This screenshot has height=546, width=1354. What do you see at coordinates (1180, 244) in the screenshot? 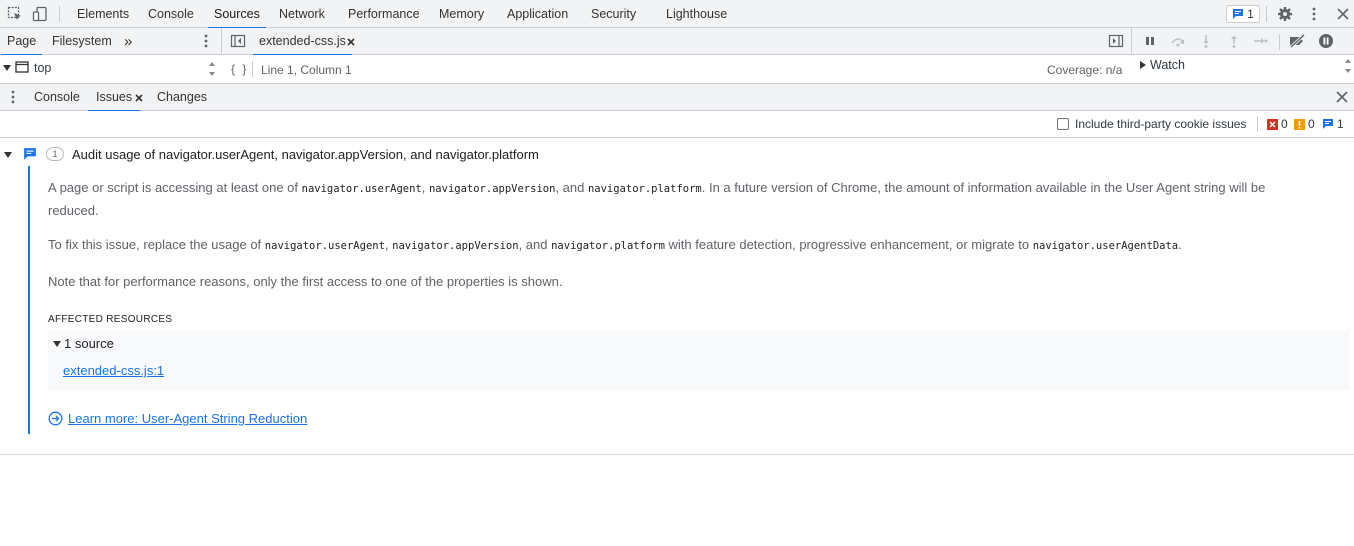
I see `description-text: .` at bounding box center [1180, 244].